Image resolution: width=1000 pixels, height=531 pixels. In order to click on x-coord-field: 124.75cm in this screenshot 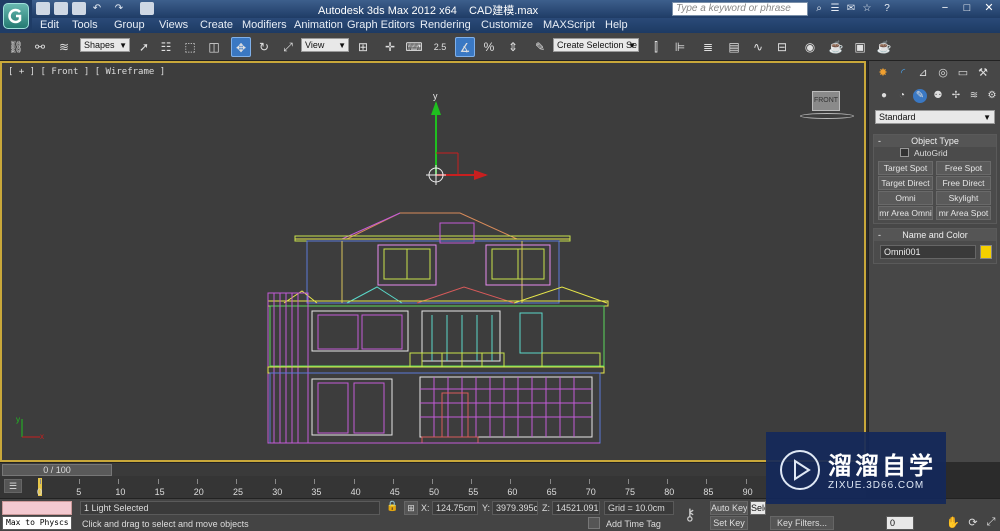, I will do `click(455, 508)`.